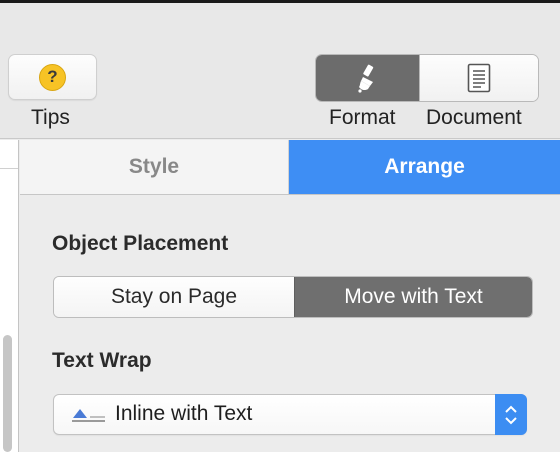 The height and width of the screenshot is (452, 560). I want to click on tips-button: ?, so click(52, 77).